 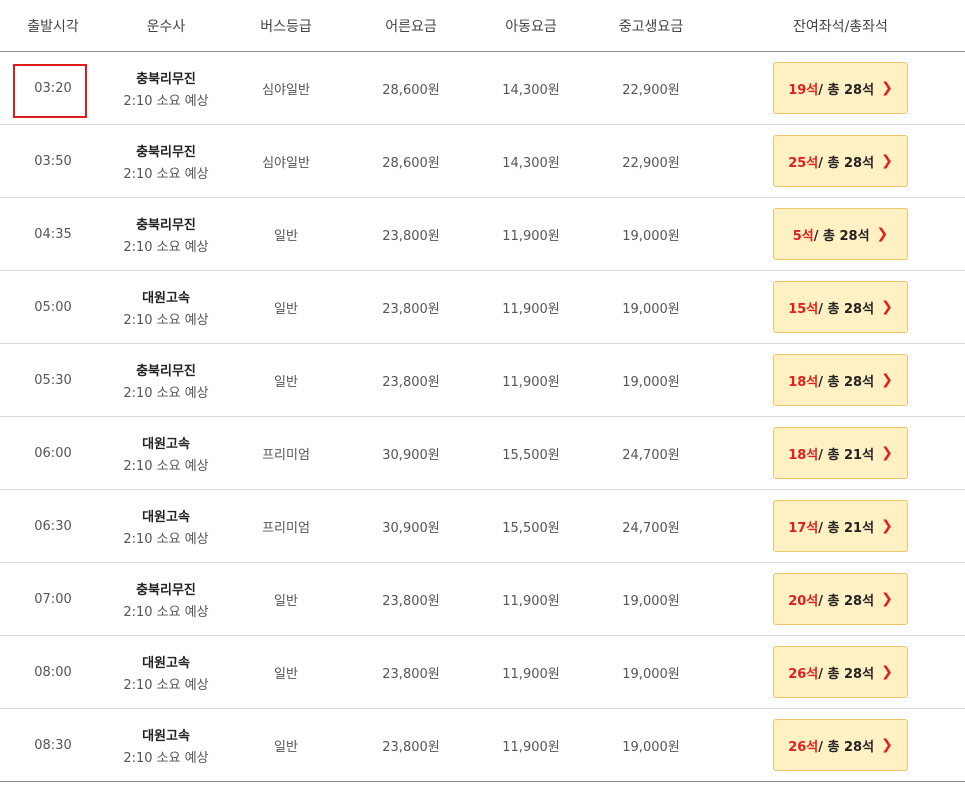 What do you see at coordinates (803, 309) in the screenshot?
I see `remaining-seats: 15석` at bounding box center [803, 309].